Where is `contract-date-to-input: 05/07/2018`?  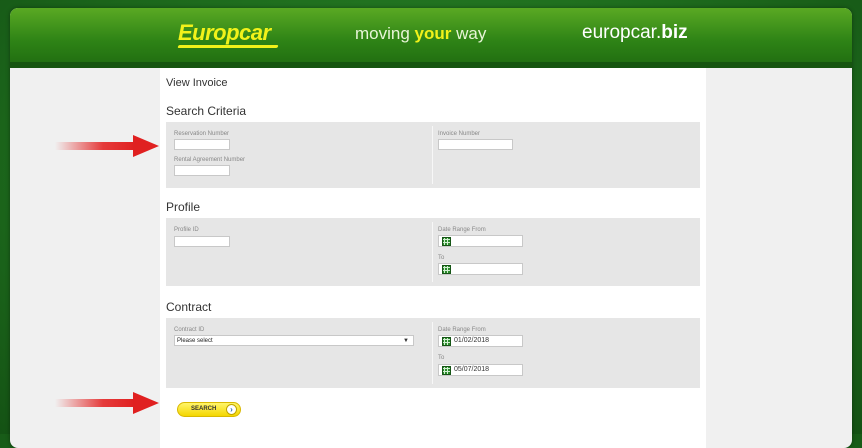
contract-date-to-input: 05/07/2018 is located at coordinates (480, 370).